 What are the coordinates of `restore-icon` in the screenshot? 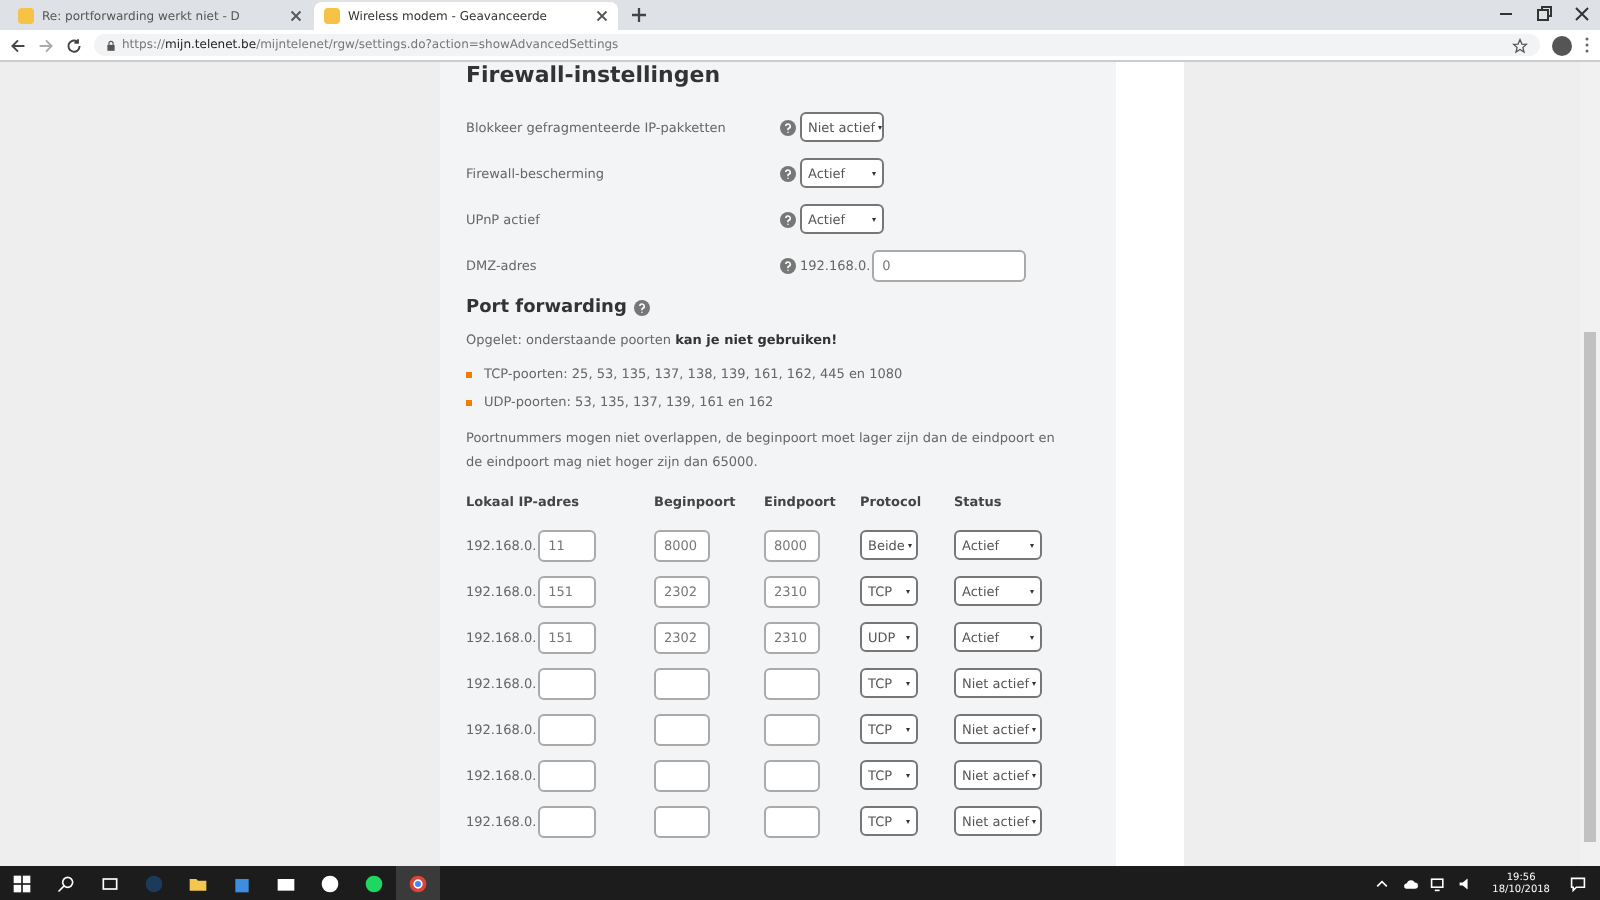 It's located at (1544, 14).